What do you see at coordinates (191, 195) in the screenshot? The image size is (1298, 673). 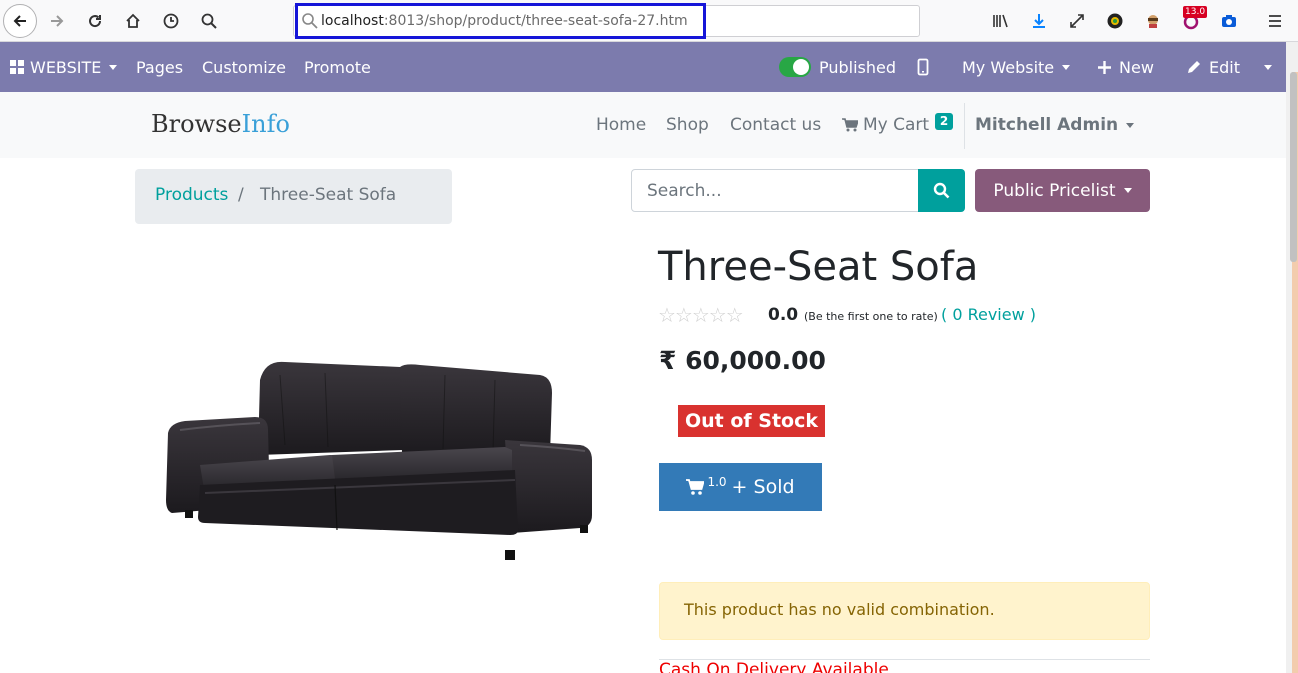 I see `breadcrumb-products-link: Products` at bounding box center [191, 195].